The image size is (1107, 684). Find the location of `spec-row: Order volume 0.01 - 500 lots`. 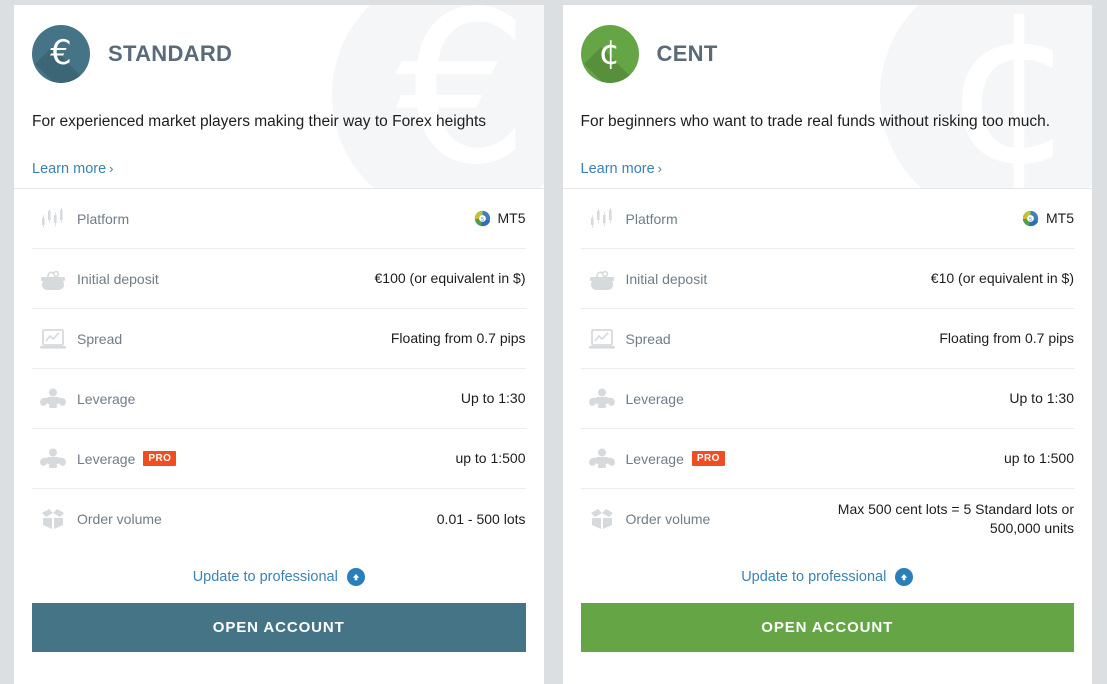

spec-row: Order volume 0.01 - 500 lots is located at coordinates (279, 519).